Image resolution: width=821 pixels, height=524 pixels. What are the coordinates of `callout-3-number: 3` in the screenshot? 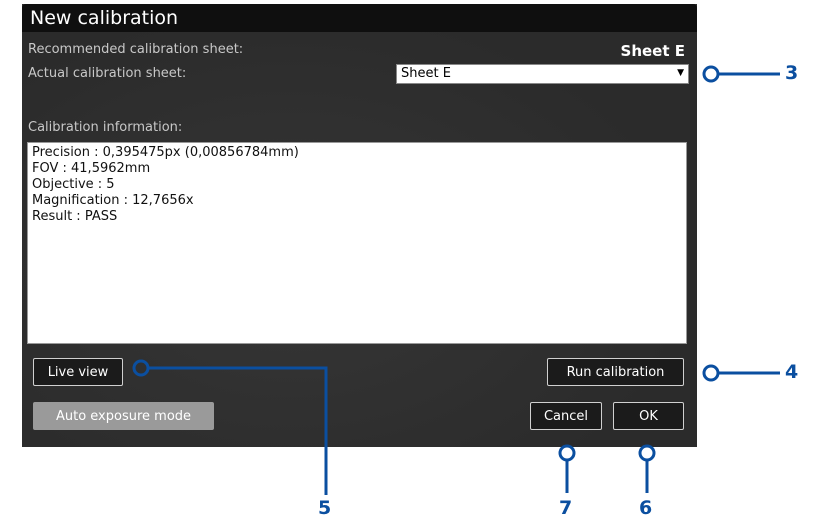 It's located at (792, 73).